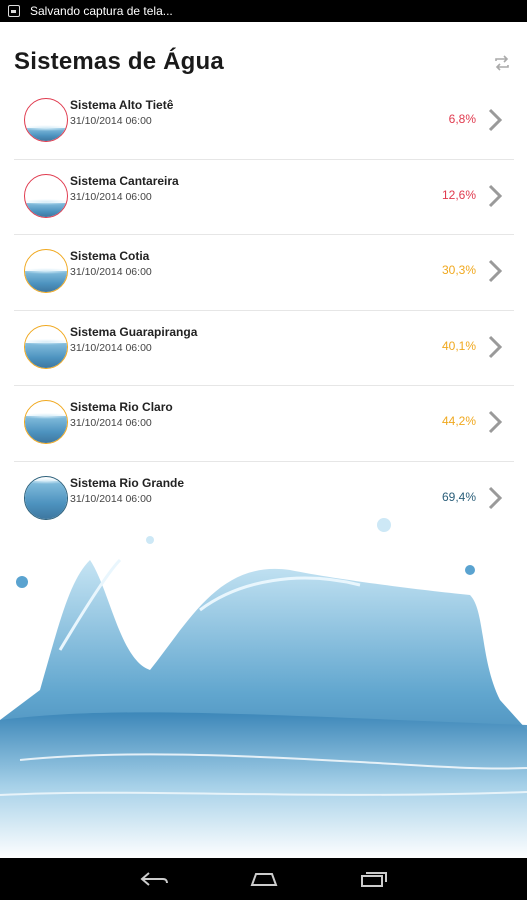  What do you see at coordinates (134, 331) in the screenshot?
I see `system-name: Sistema Guarapiranga` at bounding box center [134, 331].